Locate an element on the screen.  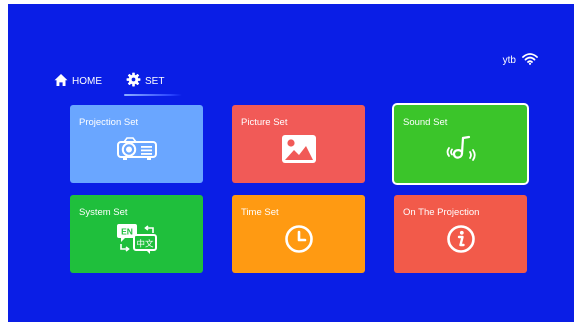
wifi-icon is located at coordinates (530, 60).